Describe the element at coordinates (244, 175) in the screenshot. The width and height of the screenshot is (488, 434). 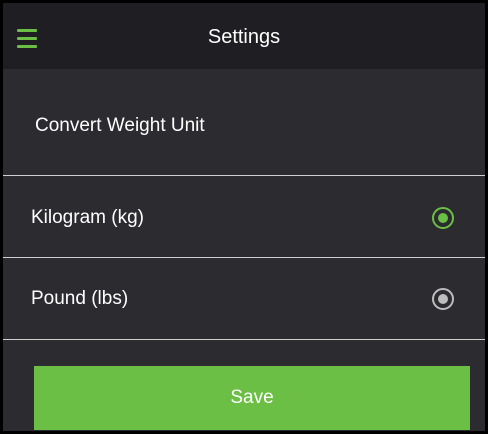
I see `divider-top` at that location.